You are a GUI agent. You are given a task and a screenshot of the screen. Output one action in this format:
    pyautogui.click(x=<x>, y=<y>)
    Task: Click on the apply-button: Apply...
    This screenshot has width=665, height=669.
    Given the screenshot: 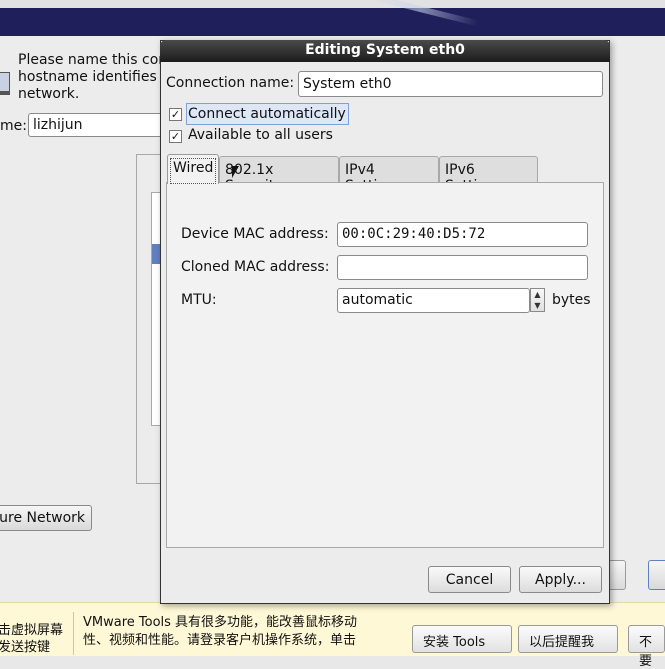 What is the action you would take?
    pyautogui.click(x=560, y=579)
    